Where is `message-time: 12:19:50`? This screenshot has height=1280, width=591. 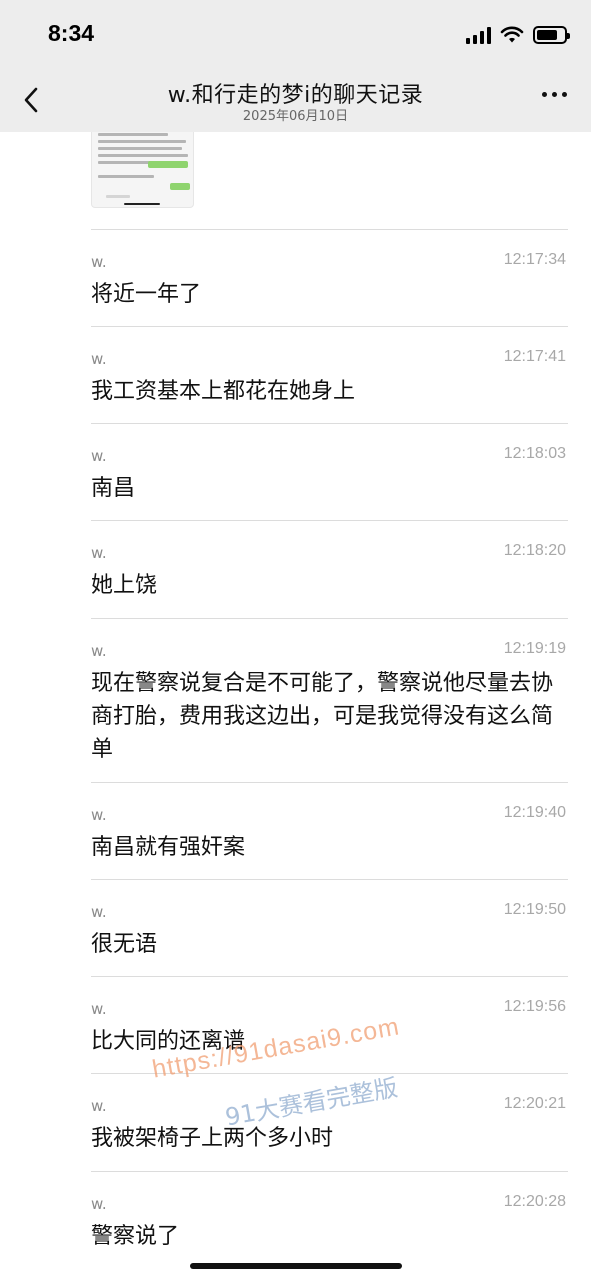
message-time: 12:19:50 is located at coordinates (534, 909).